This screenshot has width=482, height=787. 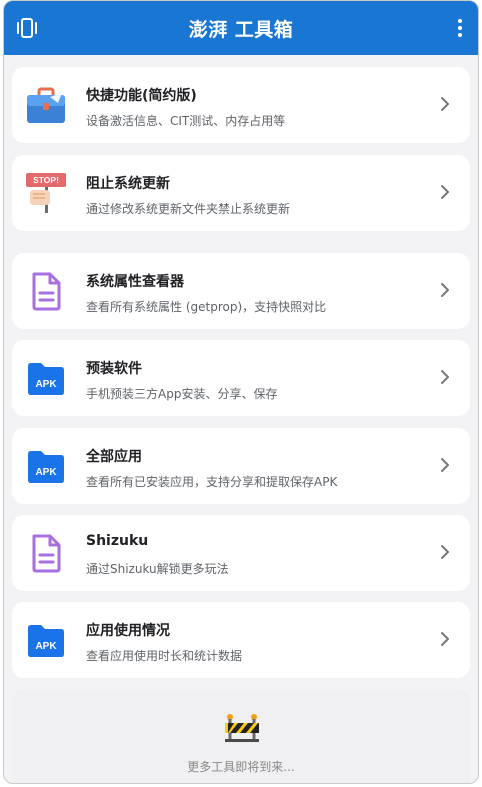 I want to click on card-title: 阻止系统更新, so click(x=128, y=184).